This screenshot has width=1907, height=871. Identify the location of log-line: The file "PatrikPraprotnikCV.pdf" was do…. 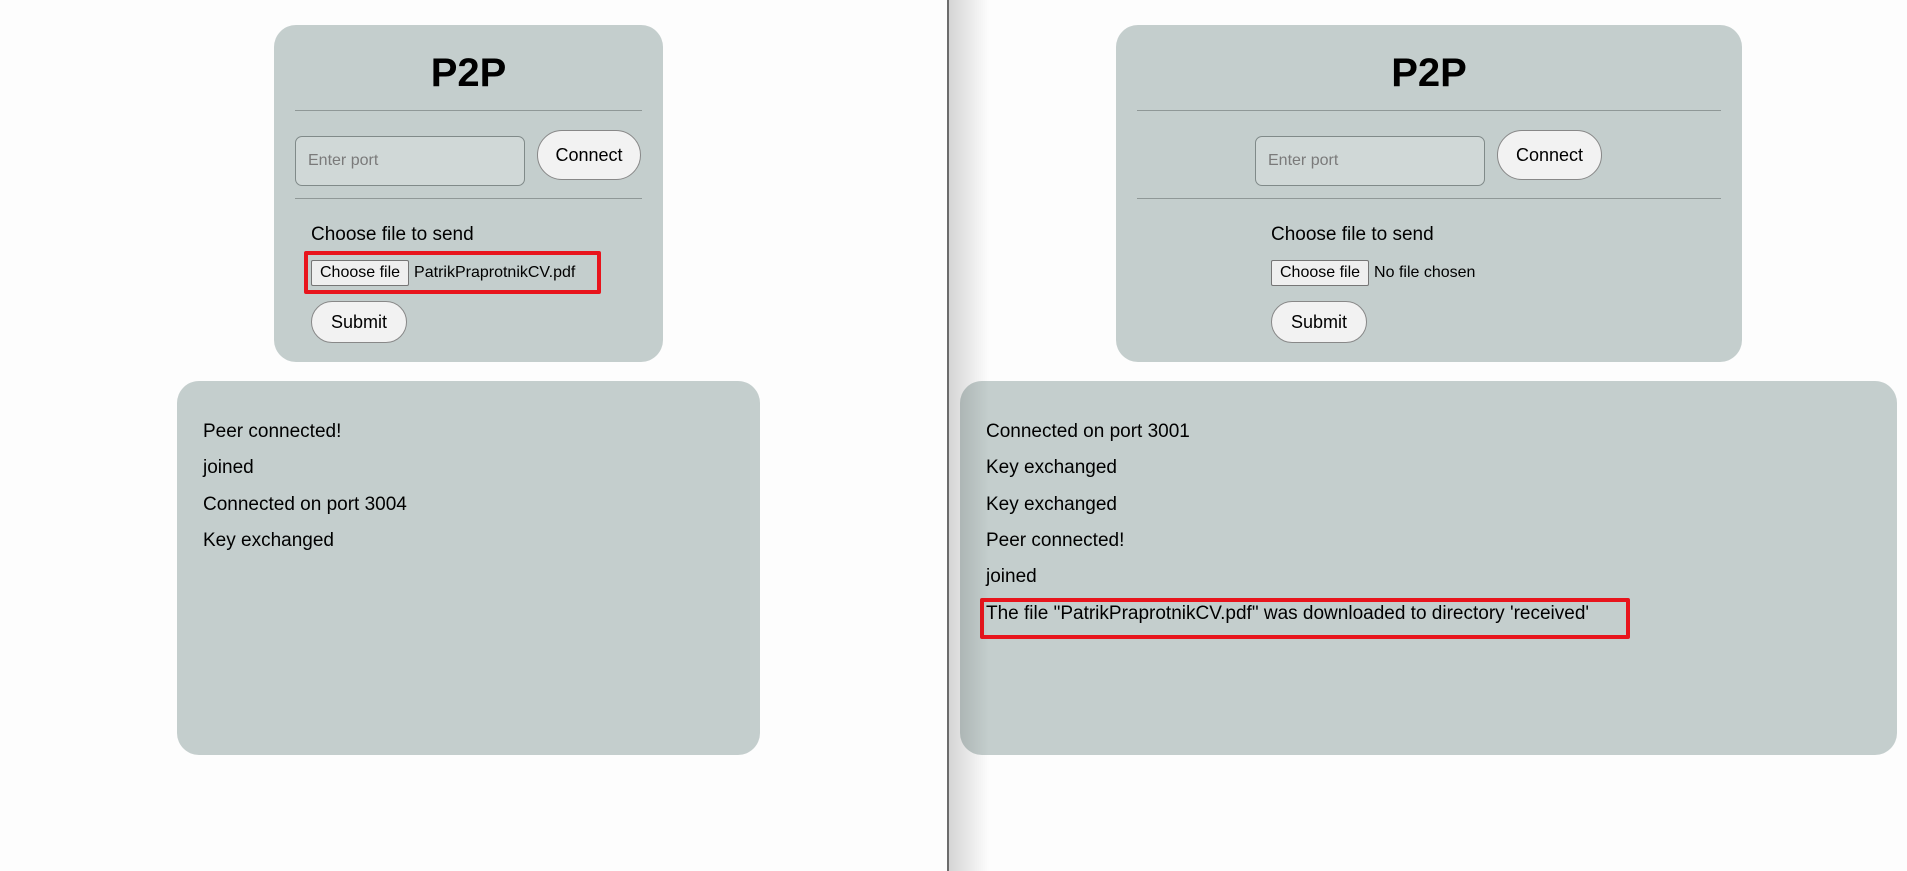
(1288, 613).